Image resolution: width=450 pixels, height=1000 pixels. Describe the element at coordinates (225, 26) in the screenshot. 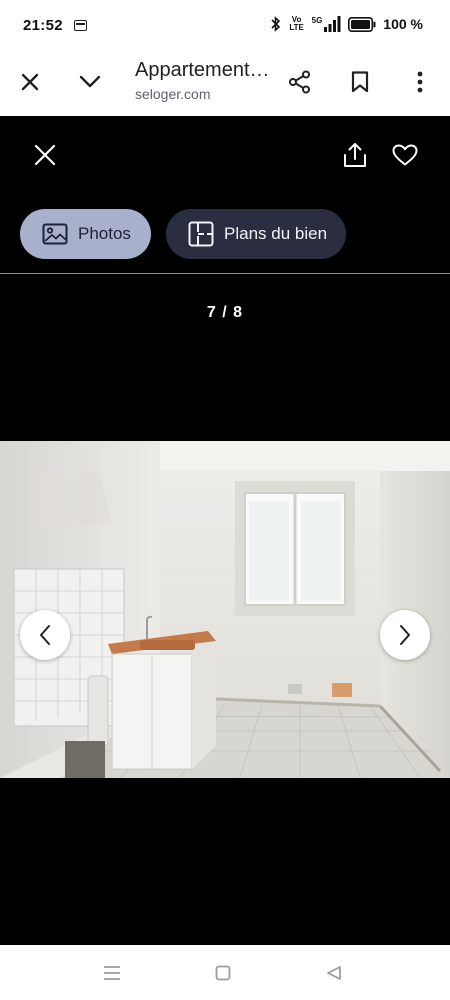

I see `status-bar: 21:52 Vo LTE 5G 100 %` at that location.